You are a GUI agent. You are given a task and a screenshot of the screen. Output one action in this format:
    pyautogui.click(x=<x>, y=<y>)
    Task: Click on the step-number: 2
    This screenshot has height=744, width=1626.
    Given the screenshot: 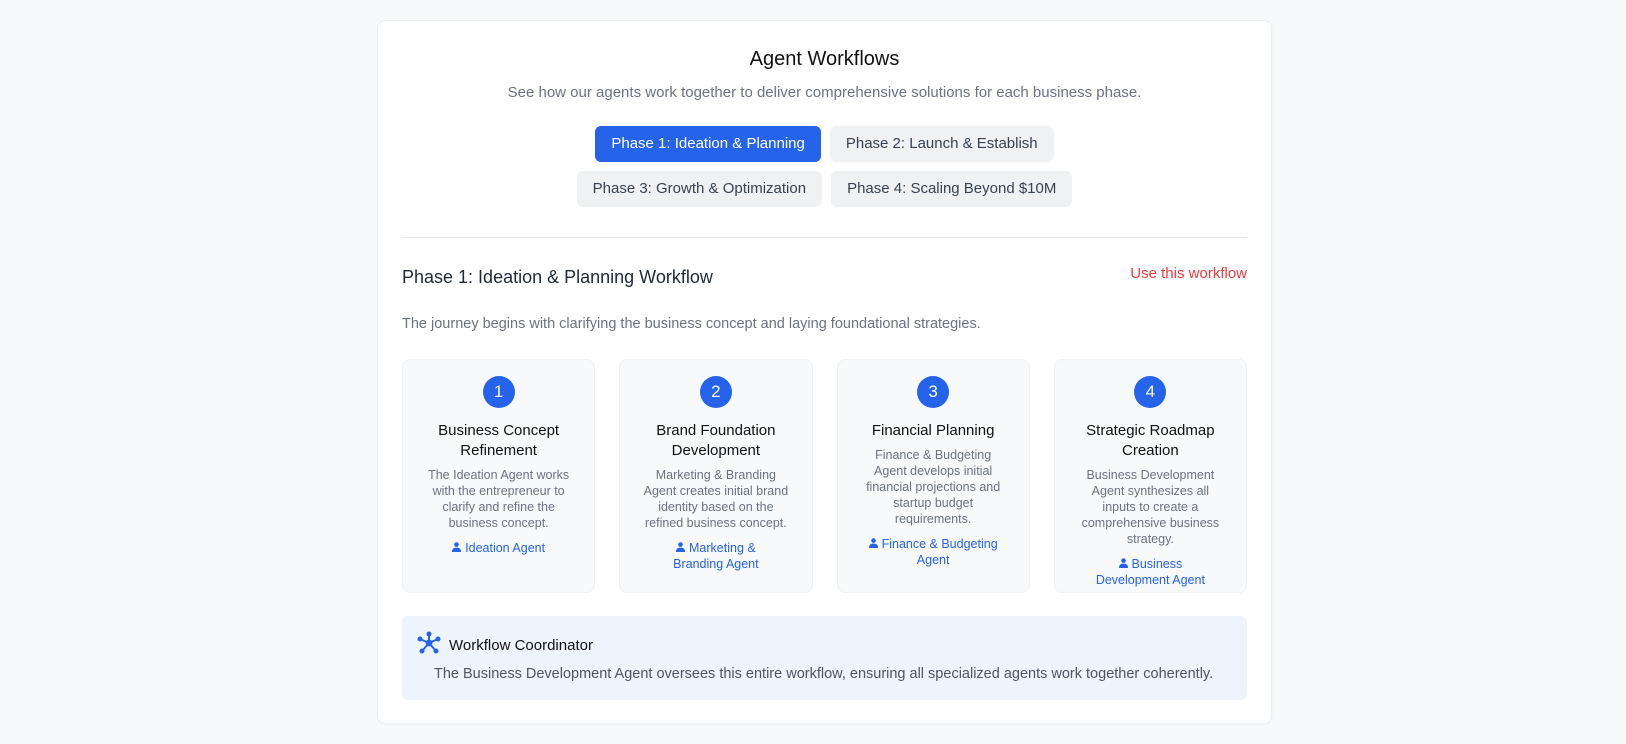 What is the action you would take?
    pyautogui.click(x=715, y=392)
    